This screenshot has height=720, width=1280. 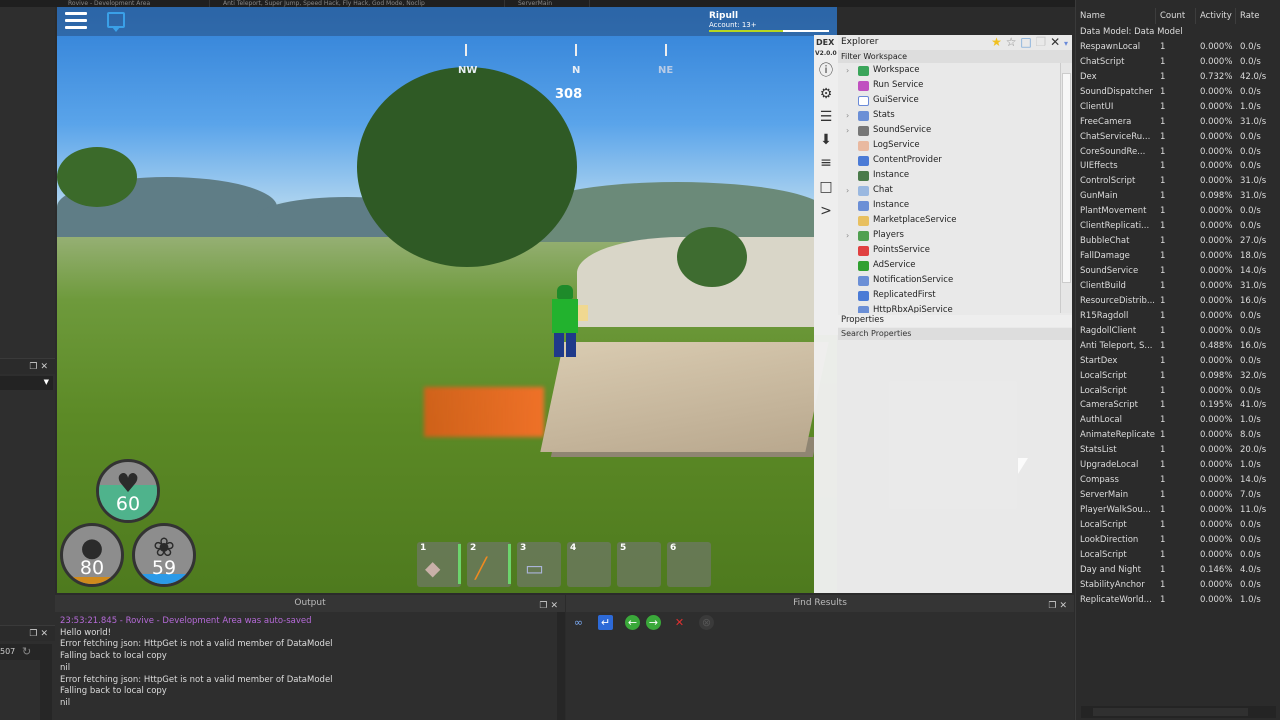 I want to click on go-to-result-icon: ↵, so click(x=605, y=622).